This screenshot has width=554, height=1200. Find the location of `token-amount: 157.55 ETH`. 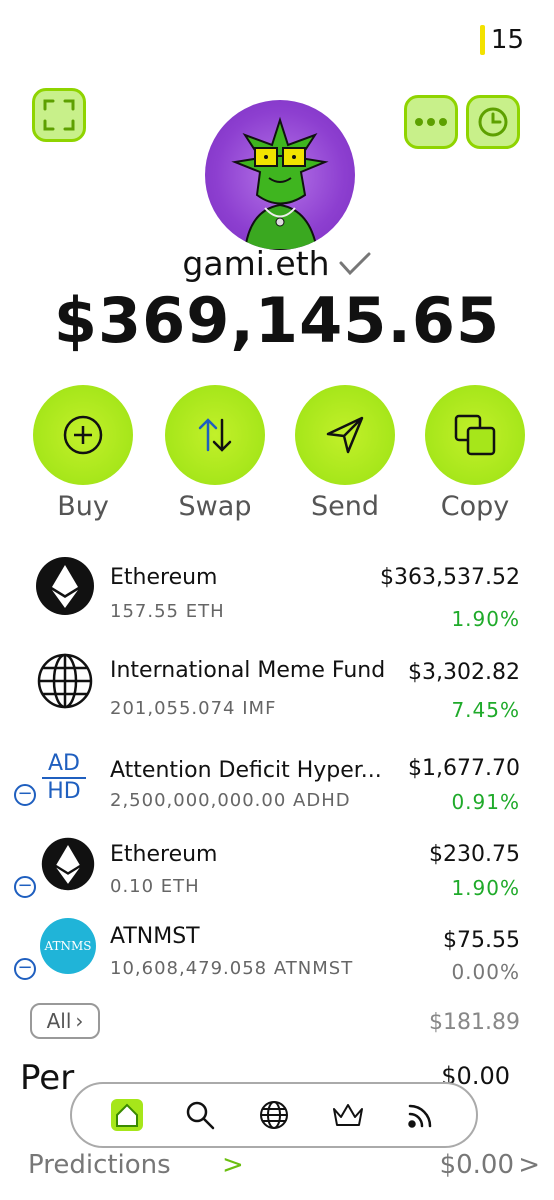

token-amount: 157.55 ETH is located at coordinates (167, 611).